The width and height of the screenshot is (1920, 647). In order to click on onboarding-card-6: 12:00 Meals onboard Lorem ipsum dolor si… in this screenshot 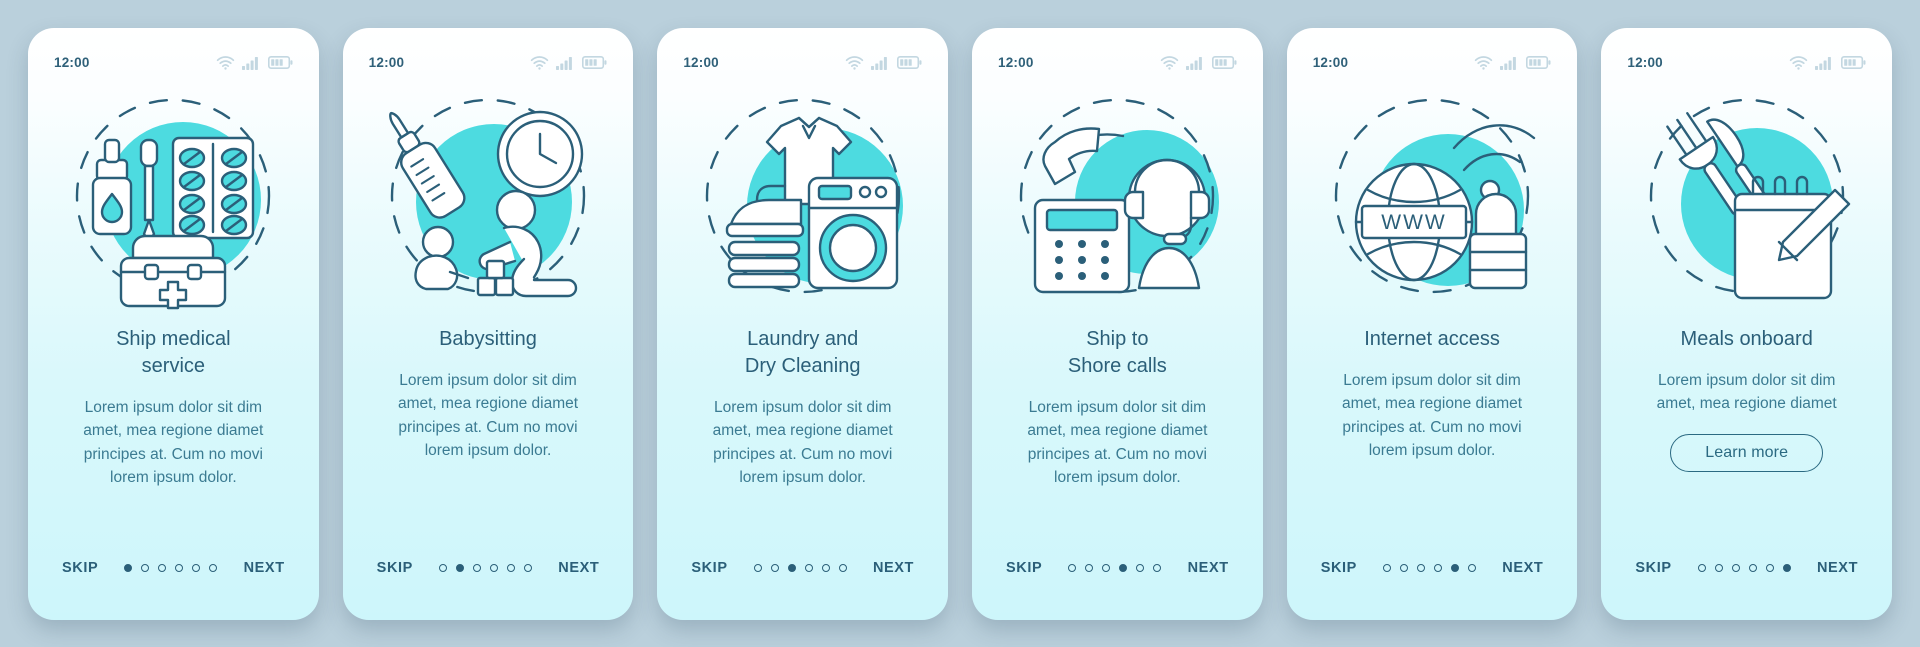, I will do `click(1747, 323)`.